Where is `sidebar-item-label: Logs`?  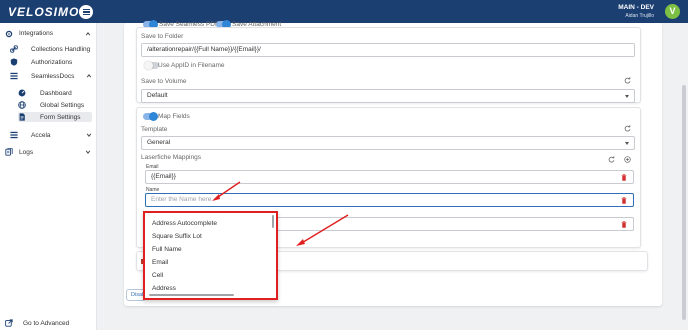
sidebar-item-label: Logs is located at coordinates (26, 152).